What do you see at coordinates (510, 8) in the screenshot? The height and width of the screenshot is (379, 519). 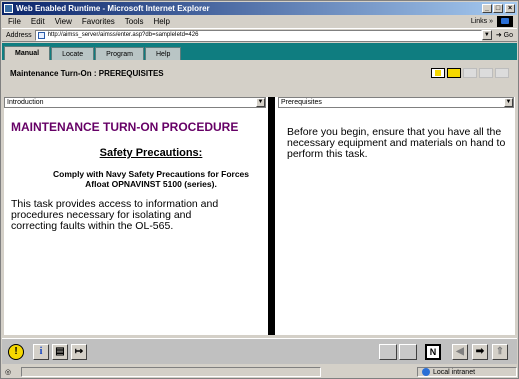 I see `close-button: ×` at bounding box center [510, 8].